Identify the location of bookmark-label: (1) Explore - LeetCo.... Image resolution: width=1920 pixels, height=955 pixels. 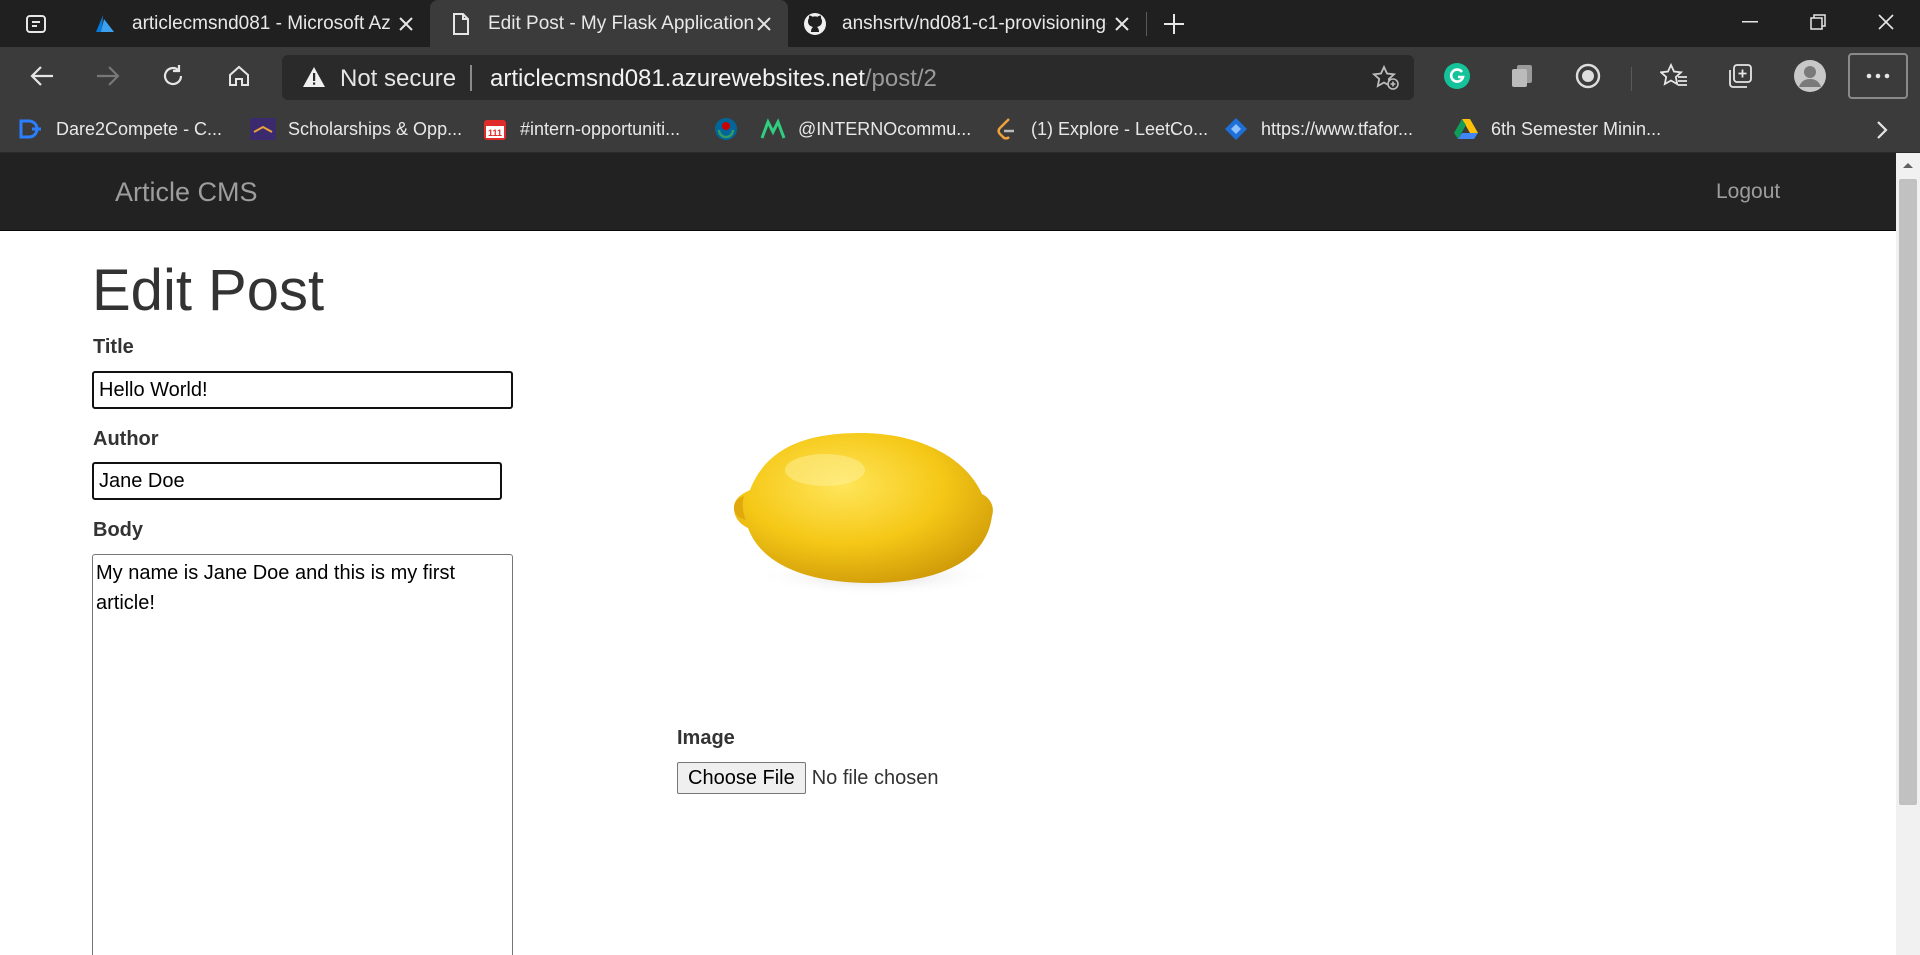
(1120, 128).